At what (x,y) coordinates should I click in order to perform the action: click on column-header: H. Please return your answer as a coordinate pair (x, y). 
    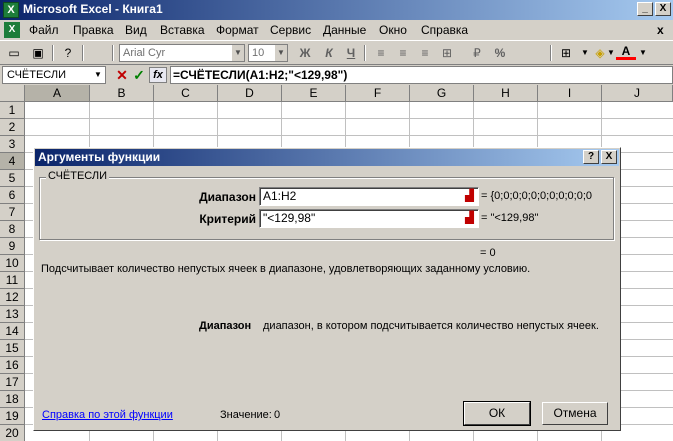
    Looking at the image, I should click on (506, 93).